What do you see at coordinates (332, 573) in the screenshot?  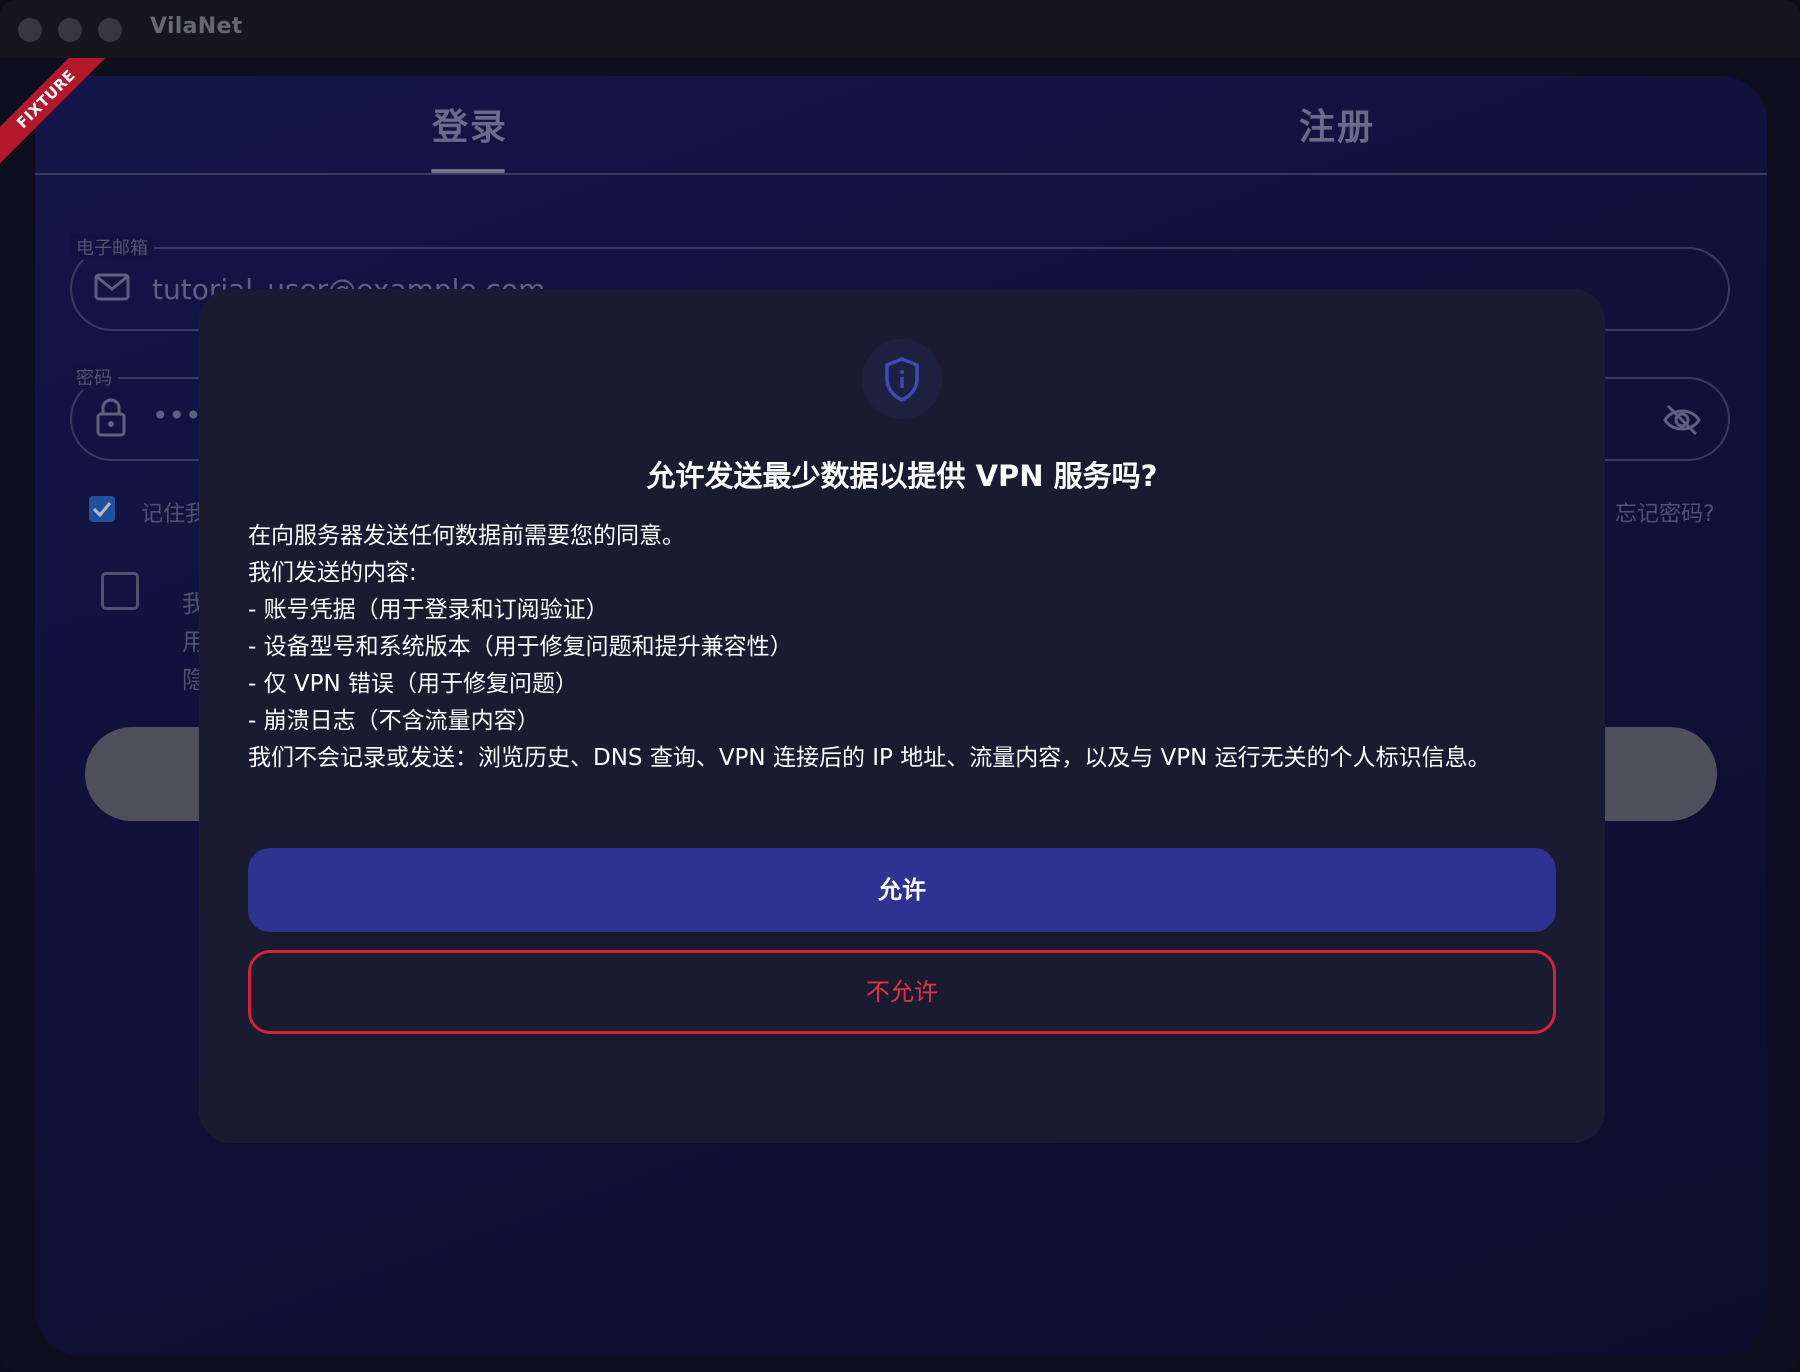 I see `dialog-line: 我们发送的内容:` at bounding box center [332, 573].